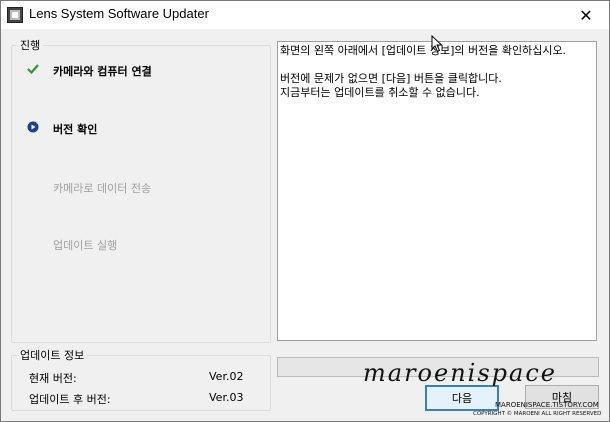  What do you see at coordinates (226, 376) in the screenshot?
I see `current-version-value: Ver.02` at bounding box center [226, 376].